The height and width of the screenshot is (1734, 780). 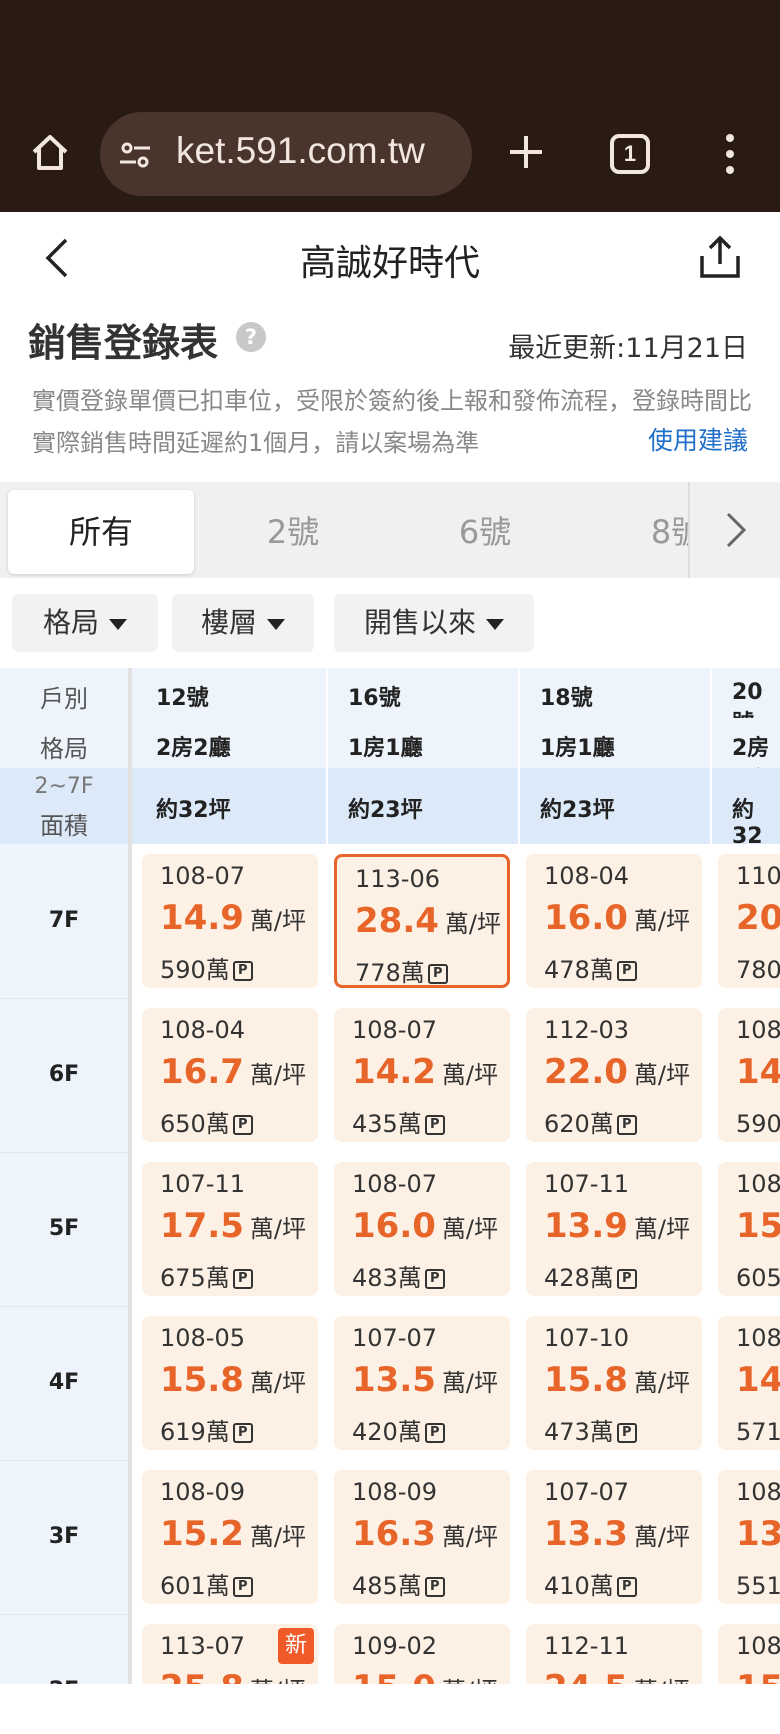 What do you see at coordinates (734, 530) in the screenshot?
I see `tabs-scroll-right-button` at bounding box center [734, 530].